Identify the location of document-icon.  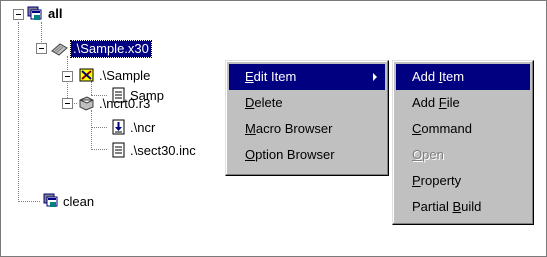
(118, 150).